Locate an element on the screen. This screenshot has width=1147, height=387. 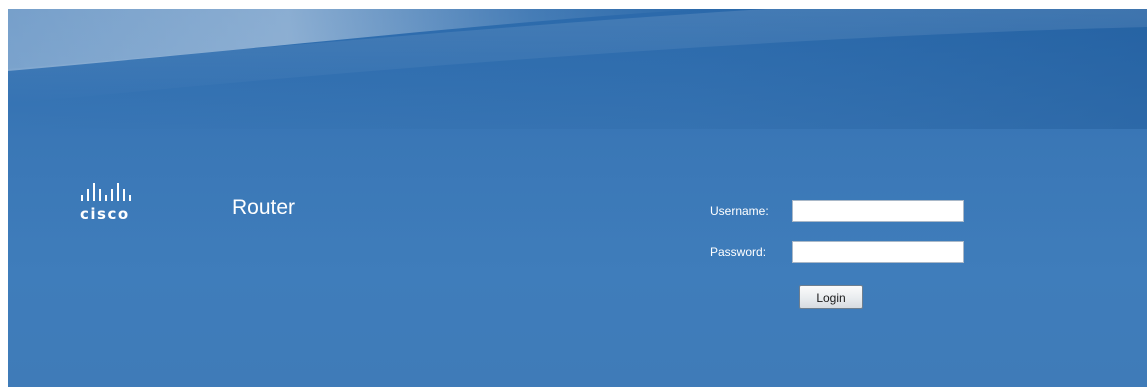
login-button: Login is located at coordinates (831, 297).